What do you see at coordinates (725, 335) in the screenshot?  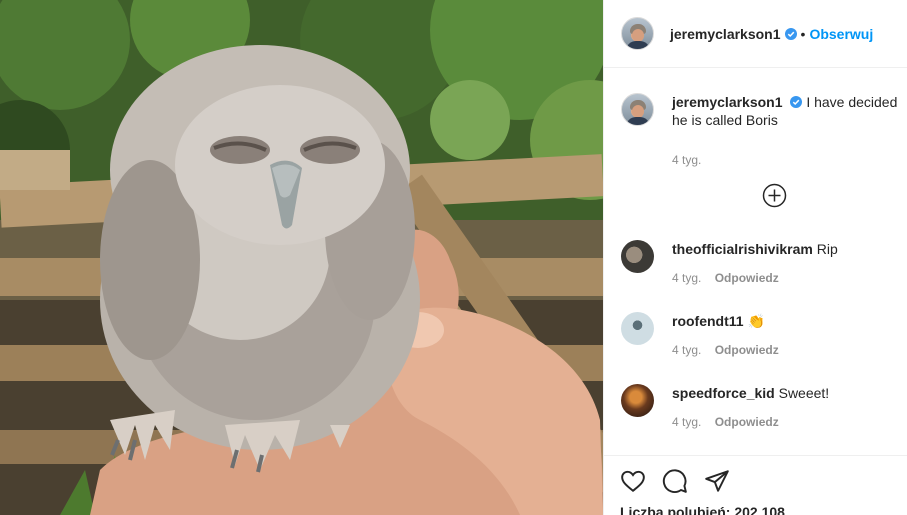 I see `comment-body: roofendt11 👏 4 tyg. Odpowiedz` at bounding box center [725, 335].